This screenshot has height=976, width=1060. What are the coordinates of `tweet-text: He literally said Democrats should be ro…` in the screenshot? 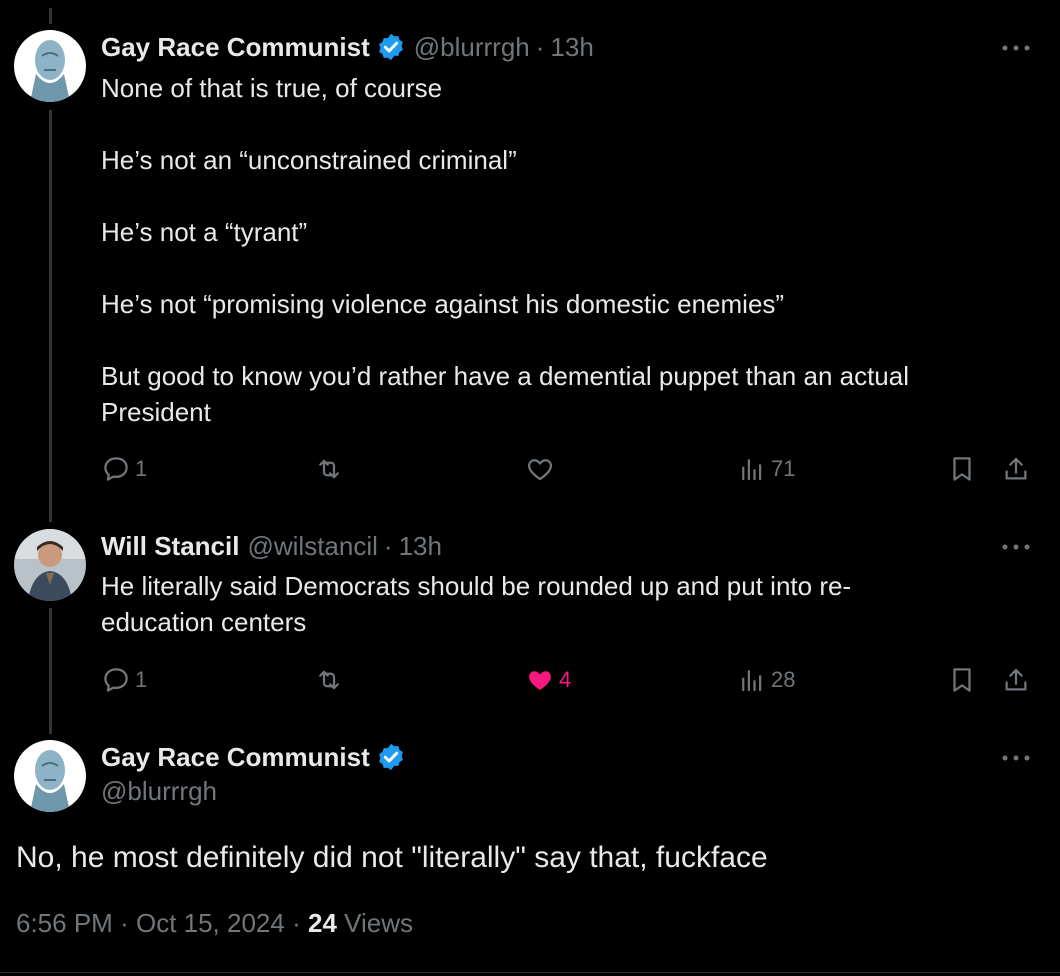 It's located at (476, 604).